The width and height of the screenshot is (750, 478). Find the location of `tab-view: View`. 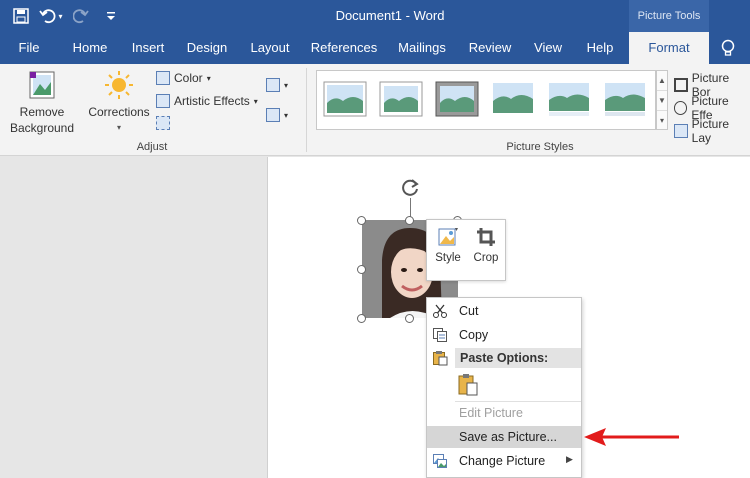

tab-view: View is located at coordinates (548, 48).